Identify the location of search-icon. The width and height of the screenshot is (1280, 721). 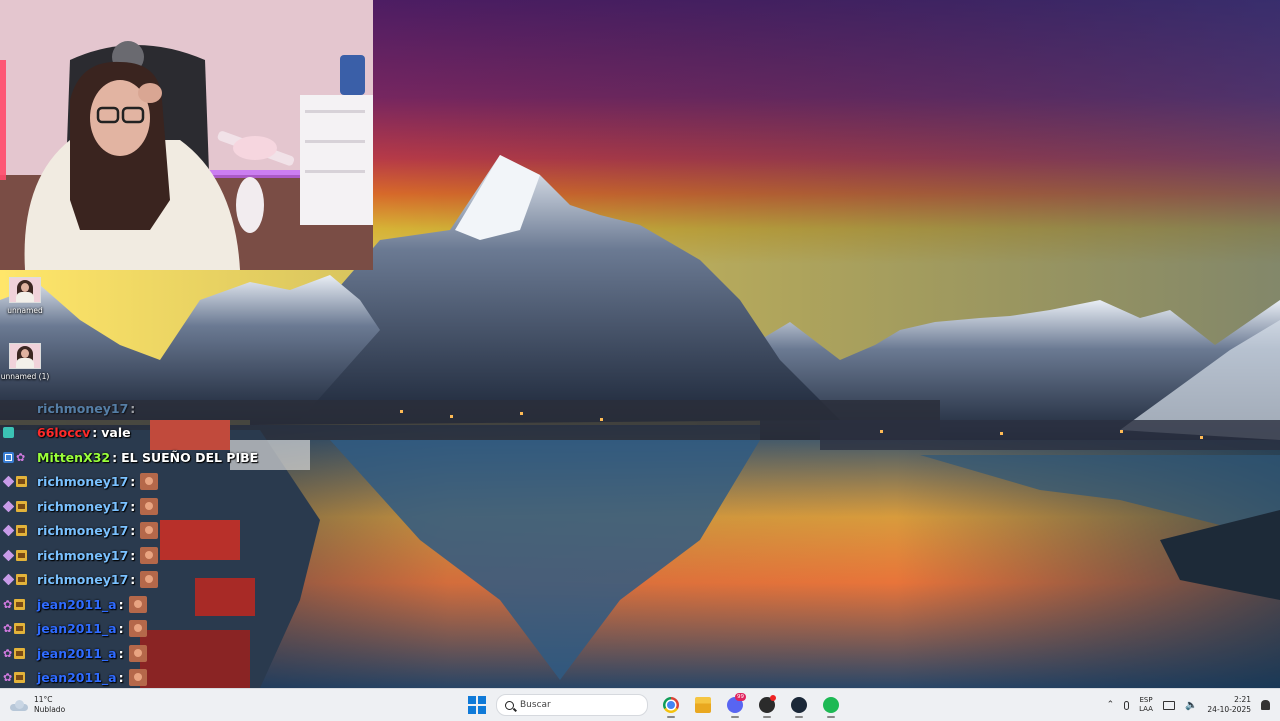
(509, 705).